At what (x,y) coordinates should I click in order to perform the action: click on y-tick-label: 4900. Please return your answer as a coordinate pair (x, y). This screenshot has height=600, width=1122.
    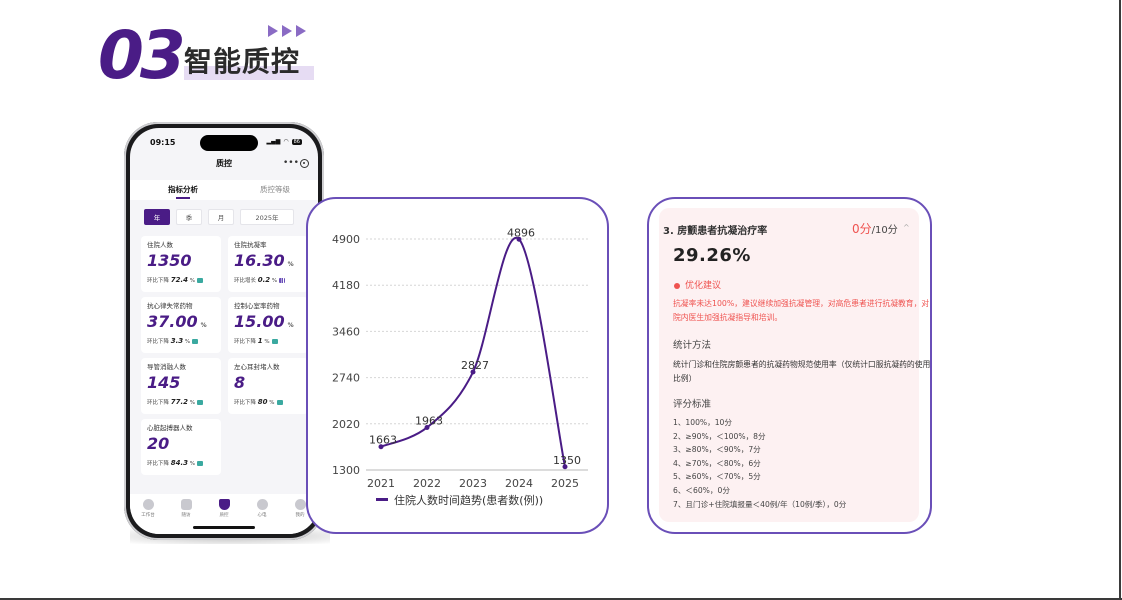
    Looking at the image, I should click on (346, 239).